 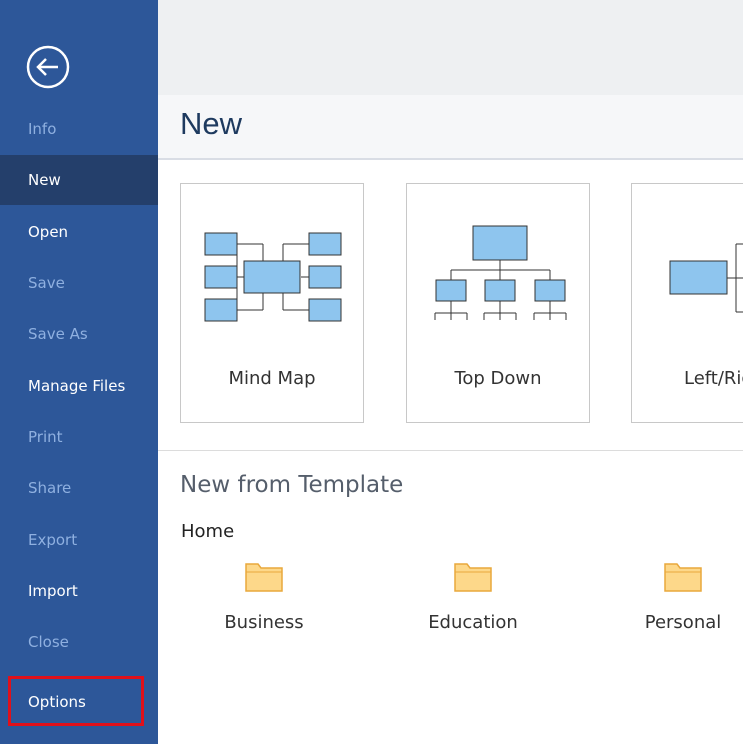 I want to click on sidebar-item-import: Import, so click(x=79, y=591).